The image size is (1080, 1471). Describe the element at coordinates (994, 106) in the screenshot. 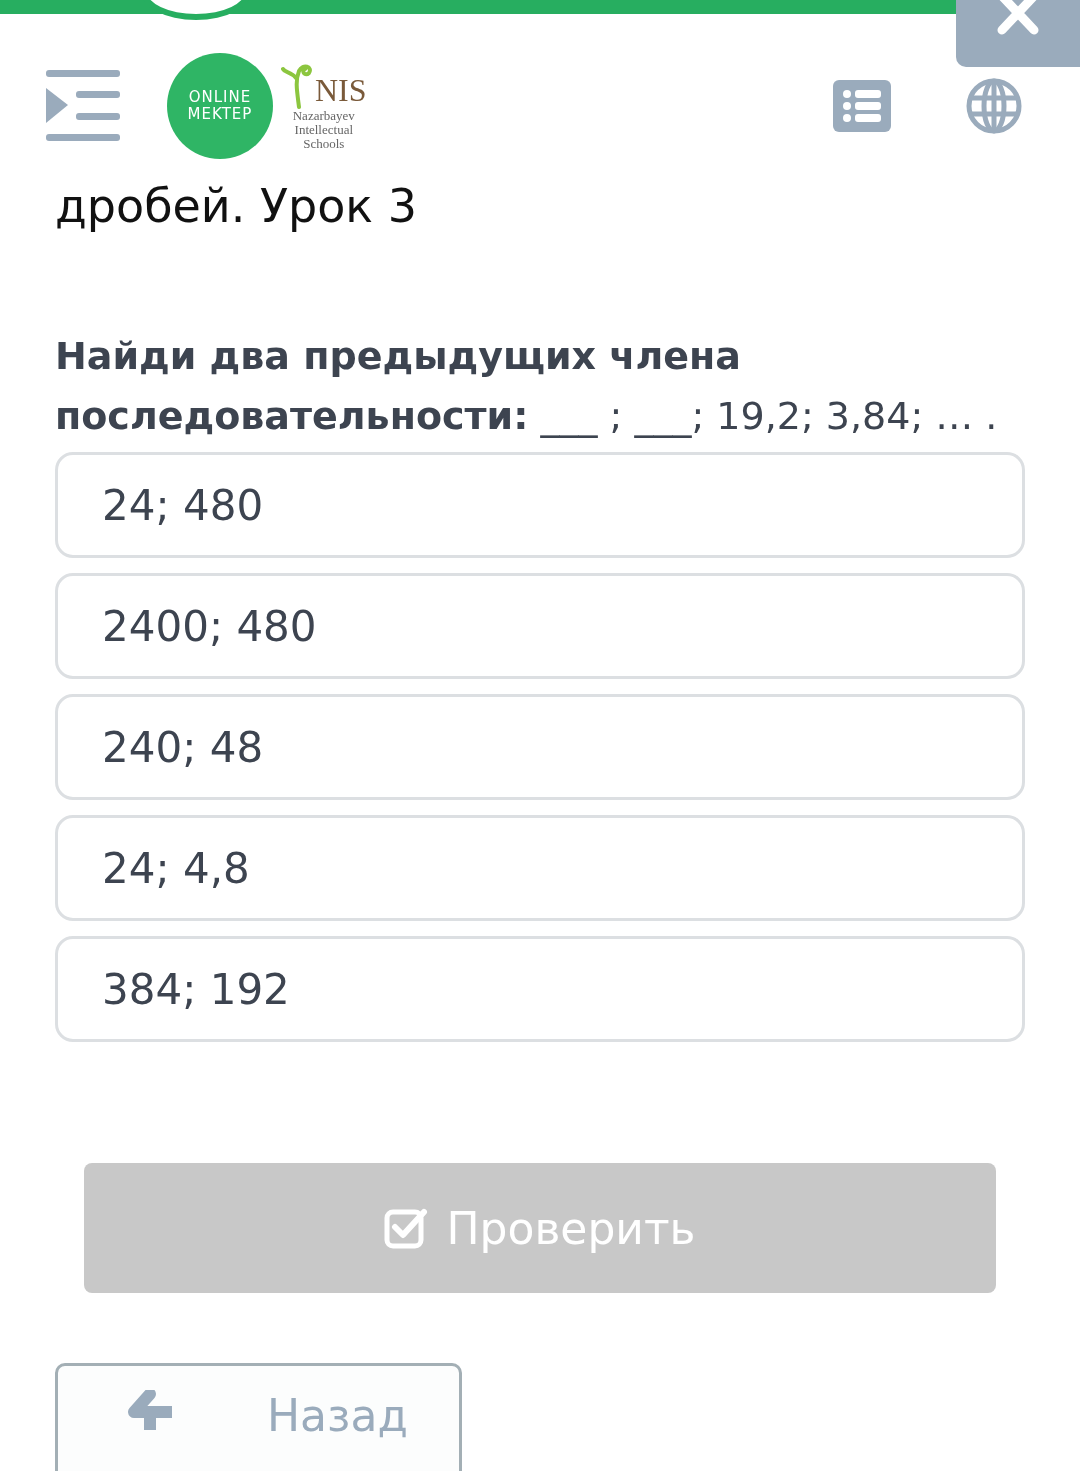

I see `globe-icon` at that location.